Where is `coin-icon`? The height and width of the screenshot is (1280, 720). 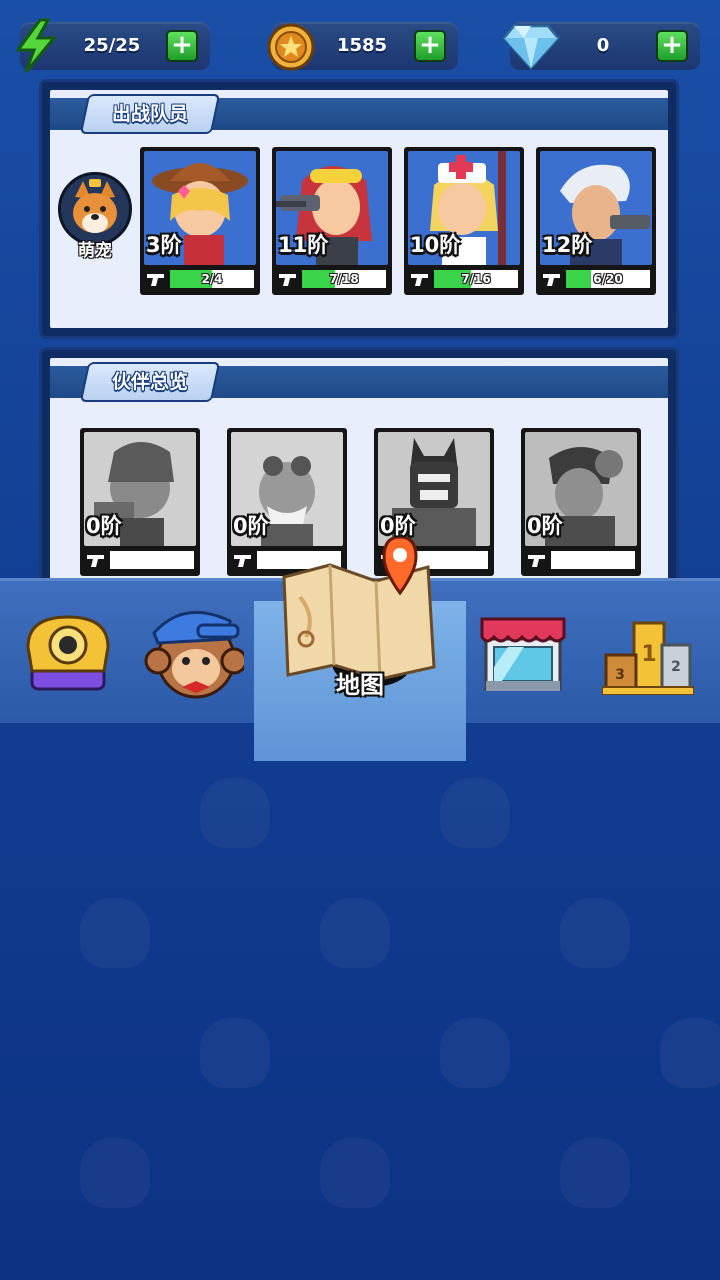 coin-icon is located at coordinates (291, 47).